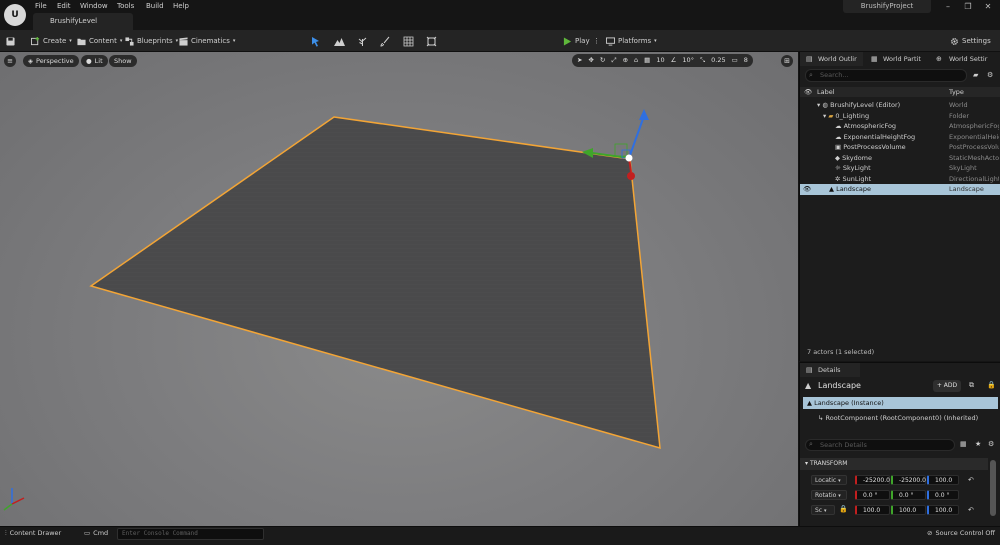 This screenshot has height=545, width=1000. What do you see at coordinates (872, 510) in the screenshot?
I see `scale-x-field: 100.0` at bounding box center [872, 510].